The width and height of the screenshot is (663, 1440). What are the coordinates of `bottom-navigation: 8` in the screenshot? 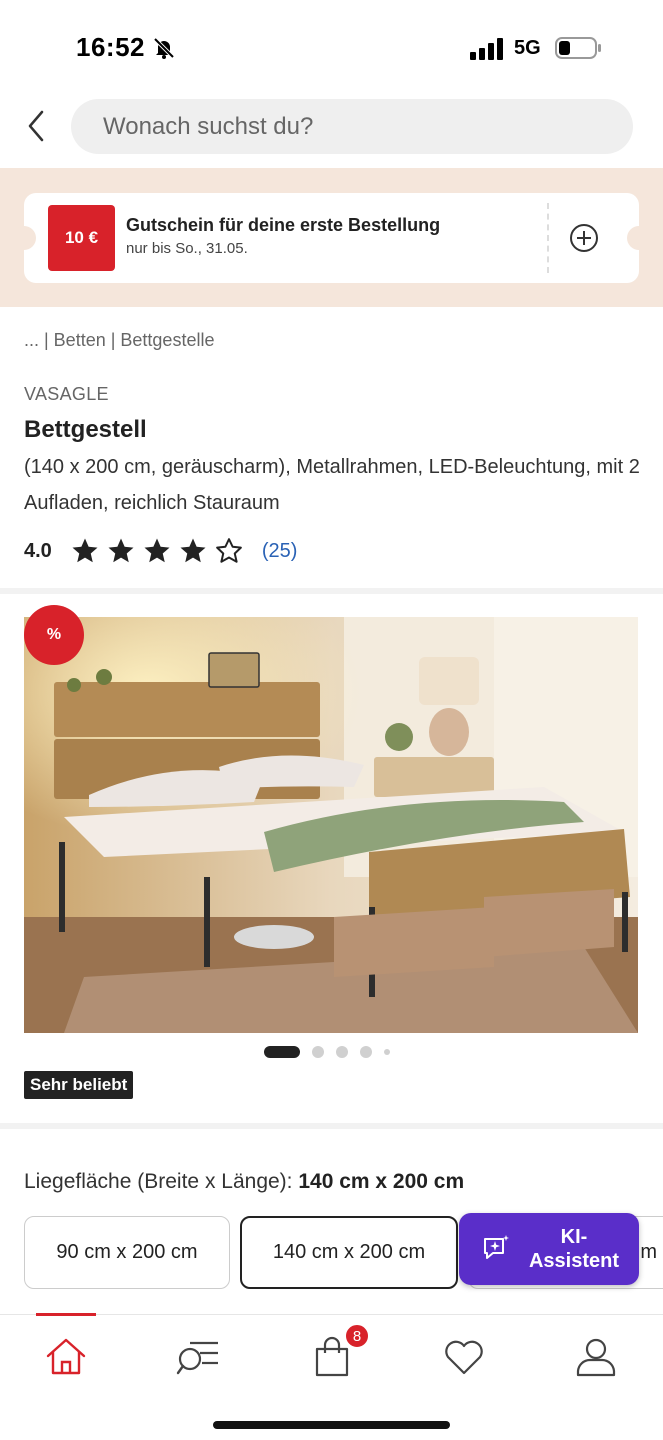 It's located at (331, 1376).